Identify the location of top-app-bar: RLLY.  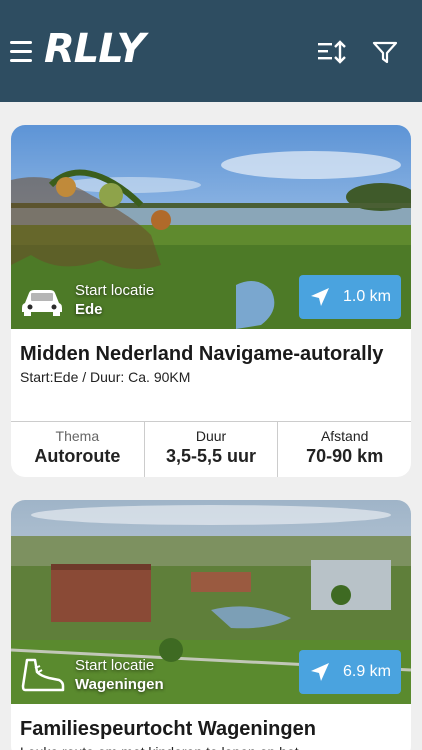
(211, 51).